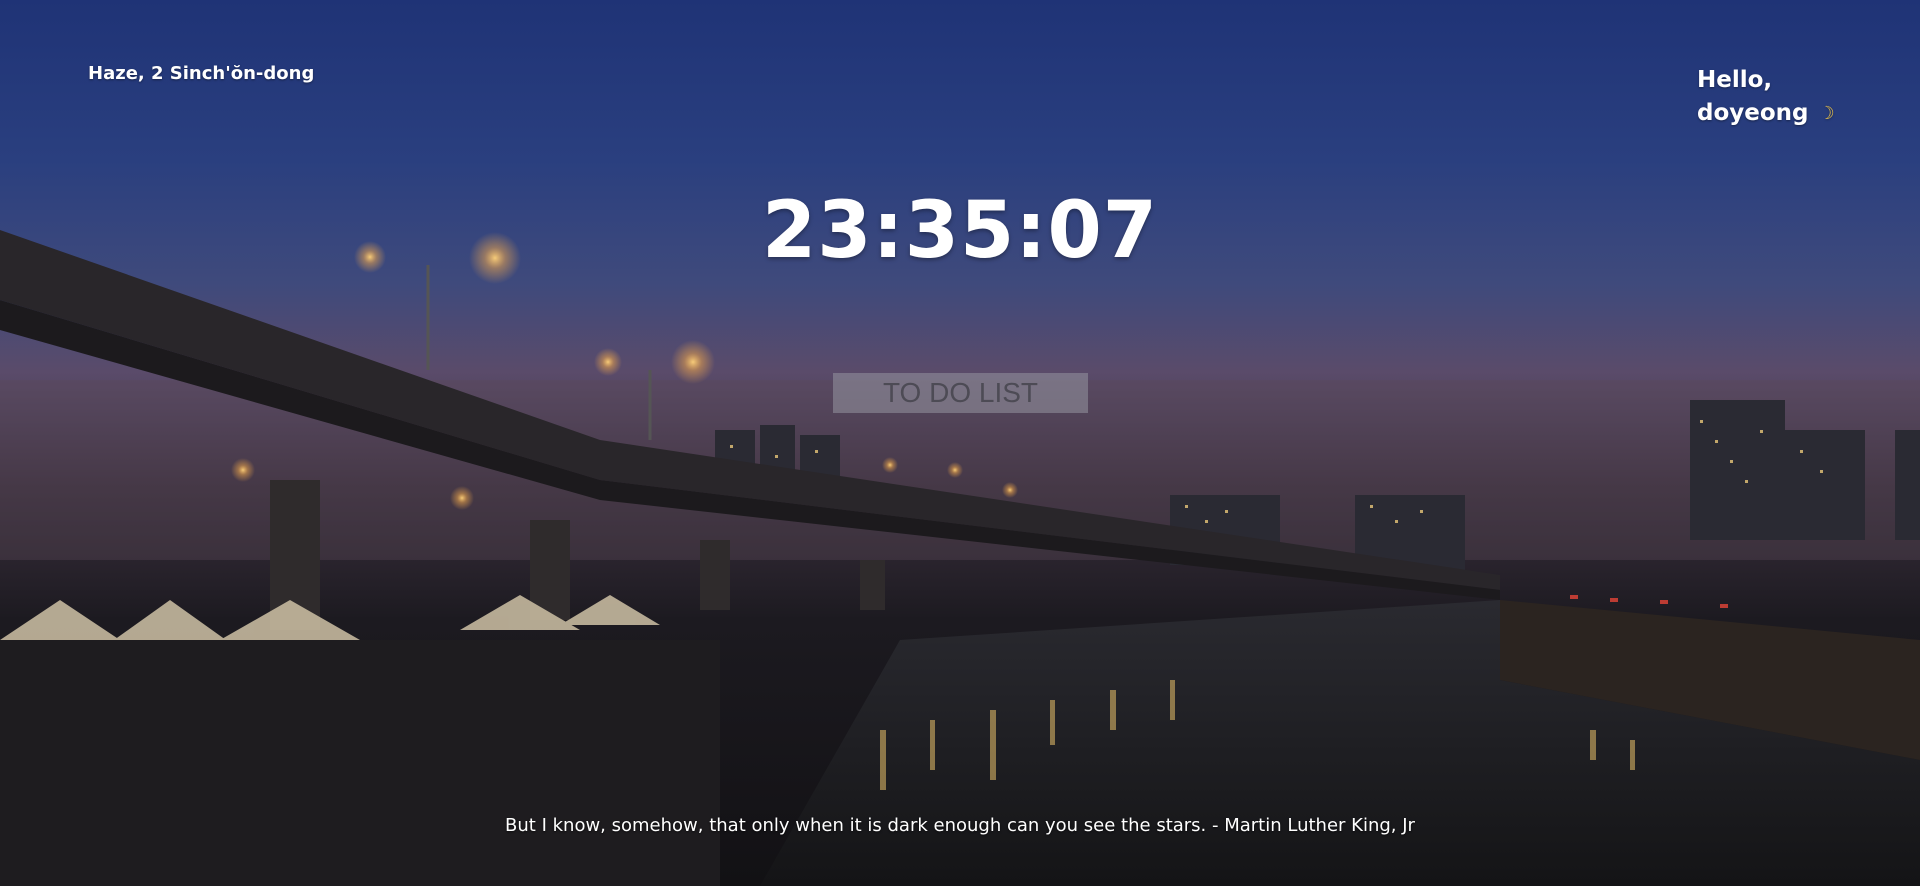  What do you see at coordinates (960, 393) in the screenshot?
I see `todo-list-button: TO DO LIST` at bounding box center [960, 393].